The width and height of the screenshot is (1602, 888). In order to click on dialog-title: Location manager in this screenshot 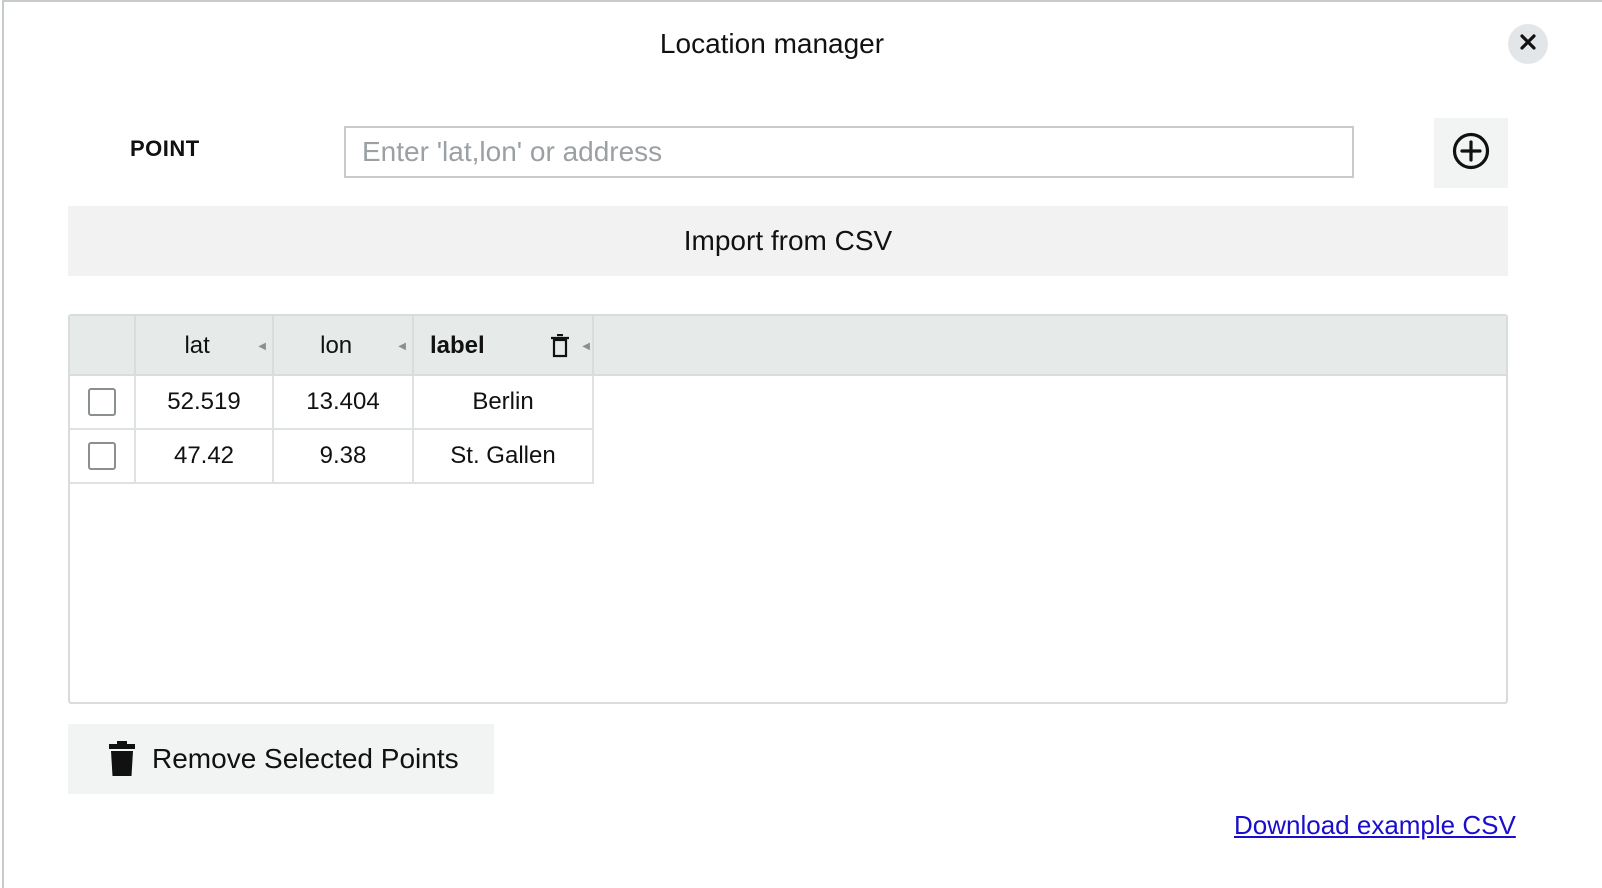, I will do `click(772, 43)`.